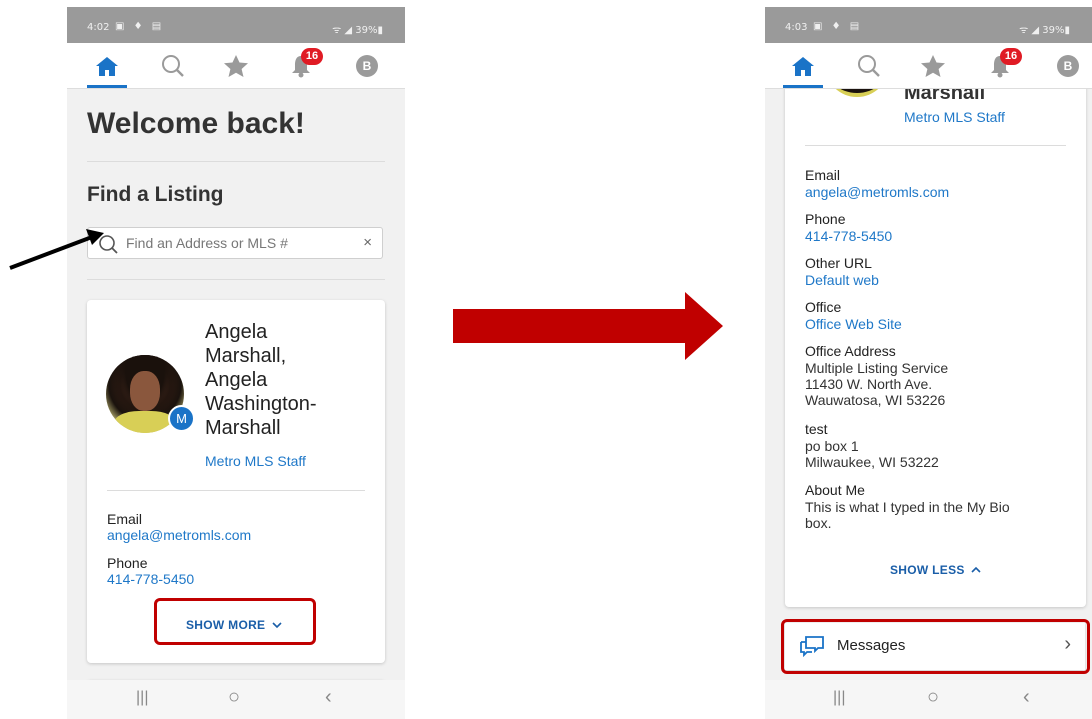 The width and height of the screenshot is (1092, 719). What do you see at coordinates (838, 263) in the screenshot?
I see `other-url-label: Other URL` at bounding box center [838, 263].